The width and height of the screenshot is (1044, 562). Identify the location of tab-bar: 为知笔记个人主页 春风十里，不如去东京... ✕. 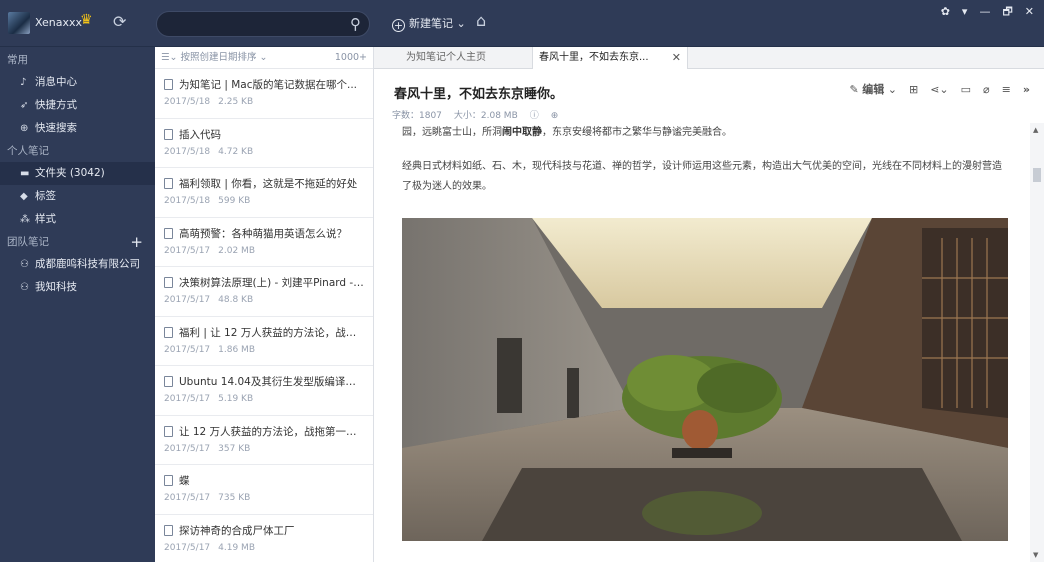
(709, 58).